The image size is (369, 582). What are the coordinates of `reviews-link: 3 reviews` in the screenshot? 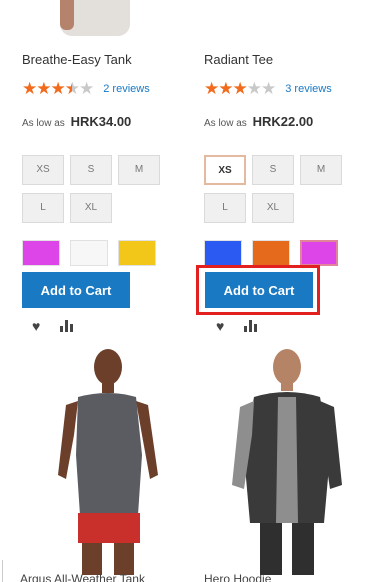 It's located at (308, 89).